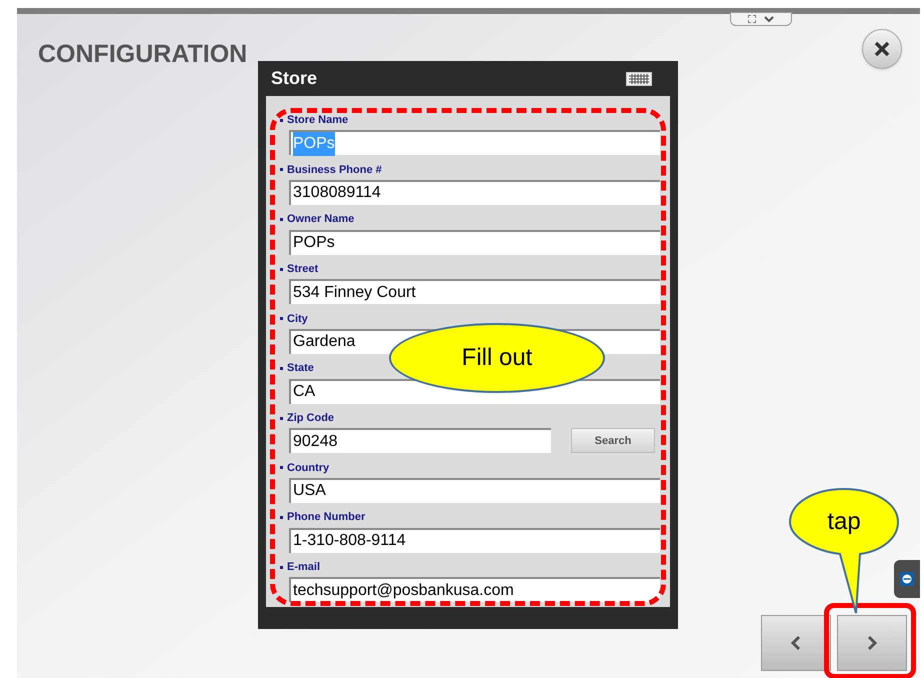 Image resolution: width=924 pixels, height=678 pixels. Describe the element at coordinates (844, 551) in the screenshot. I see `tap-tooltip: tap` at that location.